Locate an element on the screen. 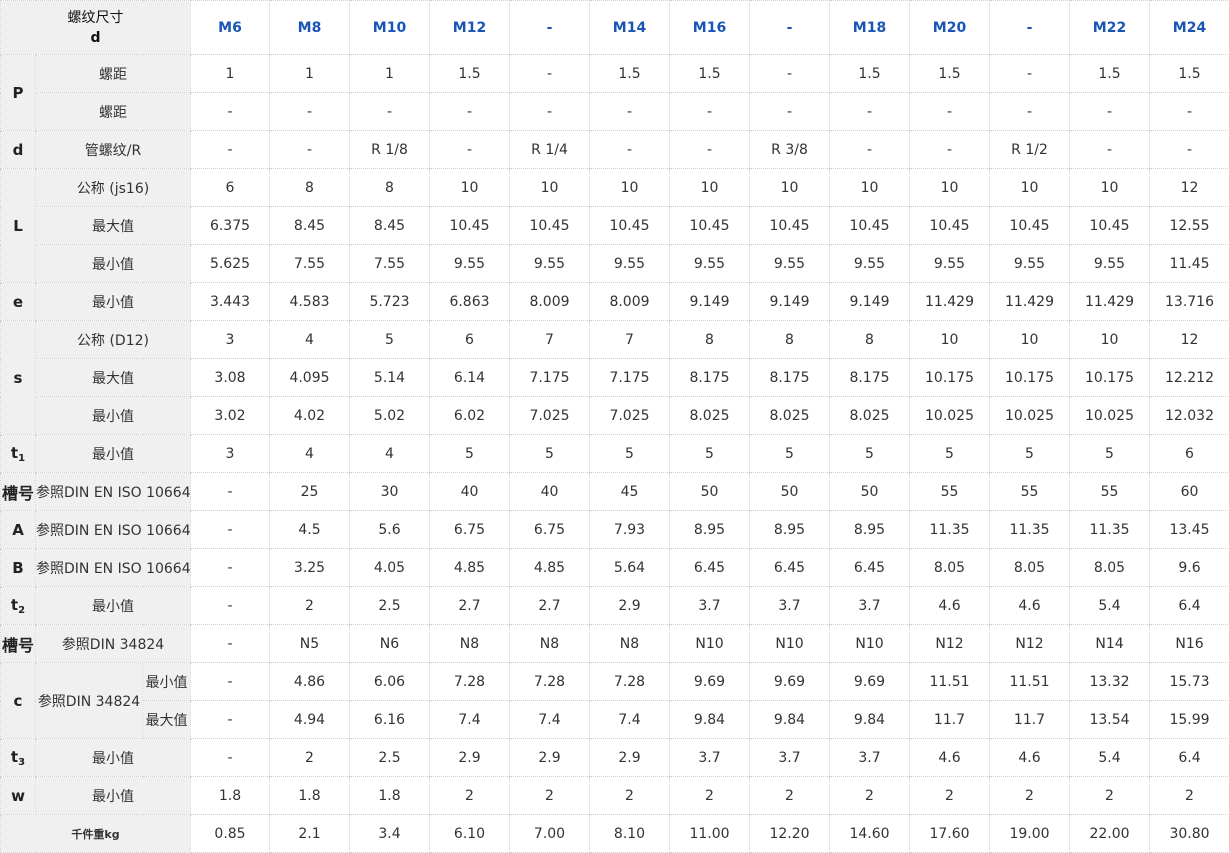 This screenshot has width=1229, height=853. value-cell: 6.14 is located at coordinates (470, 378).